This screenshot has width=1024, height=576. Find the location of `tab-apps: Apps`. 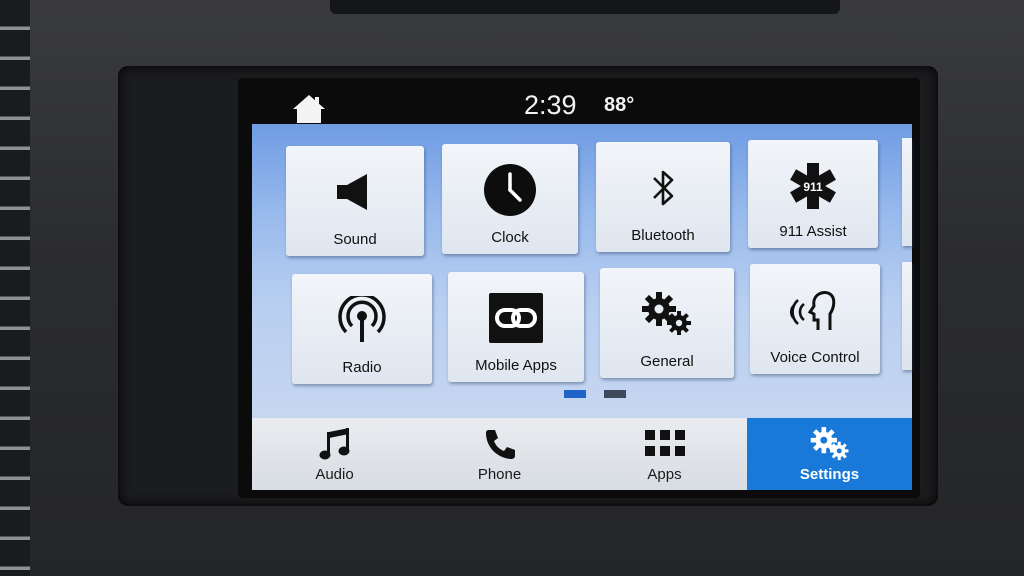

tab-apps: Apps is located at coordinates (664, 454).